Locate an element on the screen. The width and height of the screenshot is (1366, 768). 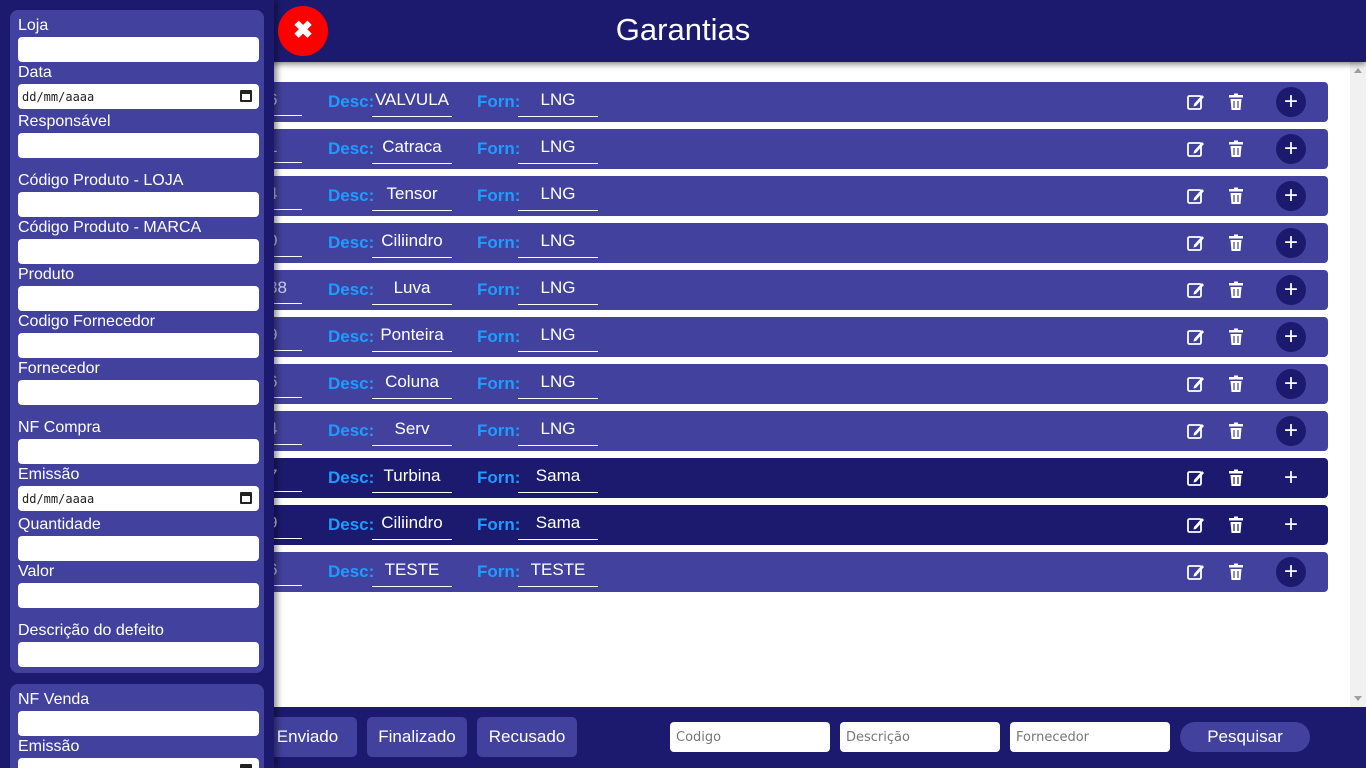
quantidade-field: Quantidade is located at coordinates (138, 538).